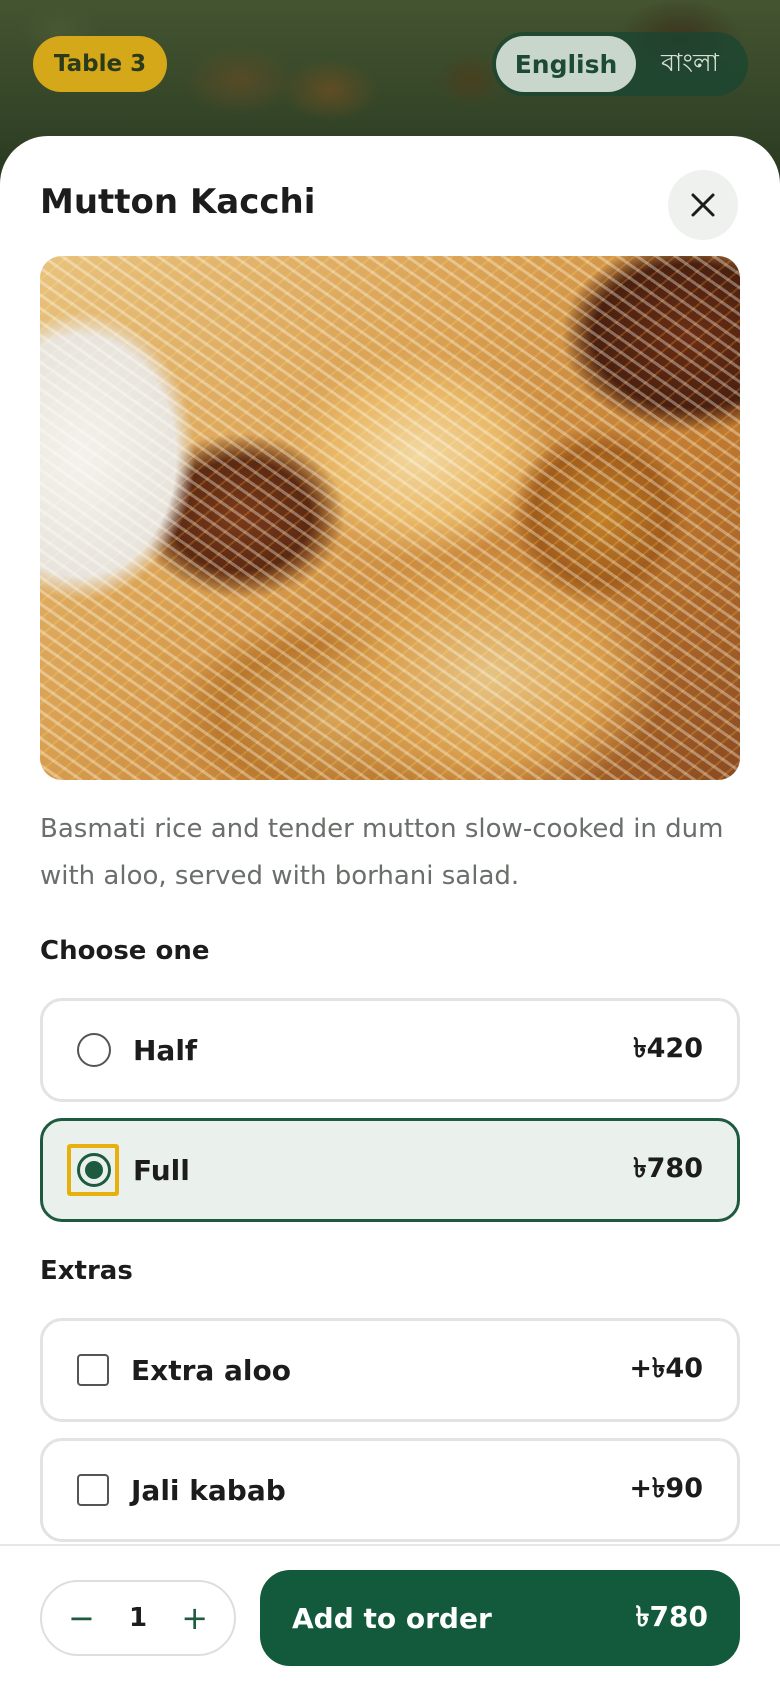  I want to click on decrement-button: −, so click(81, 1618).